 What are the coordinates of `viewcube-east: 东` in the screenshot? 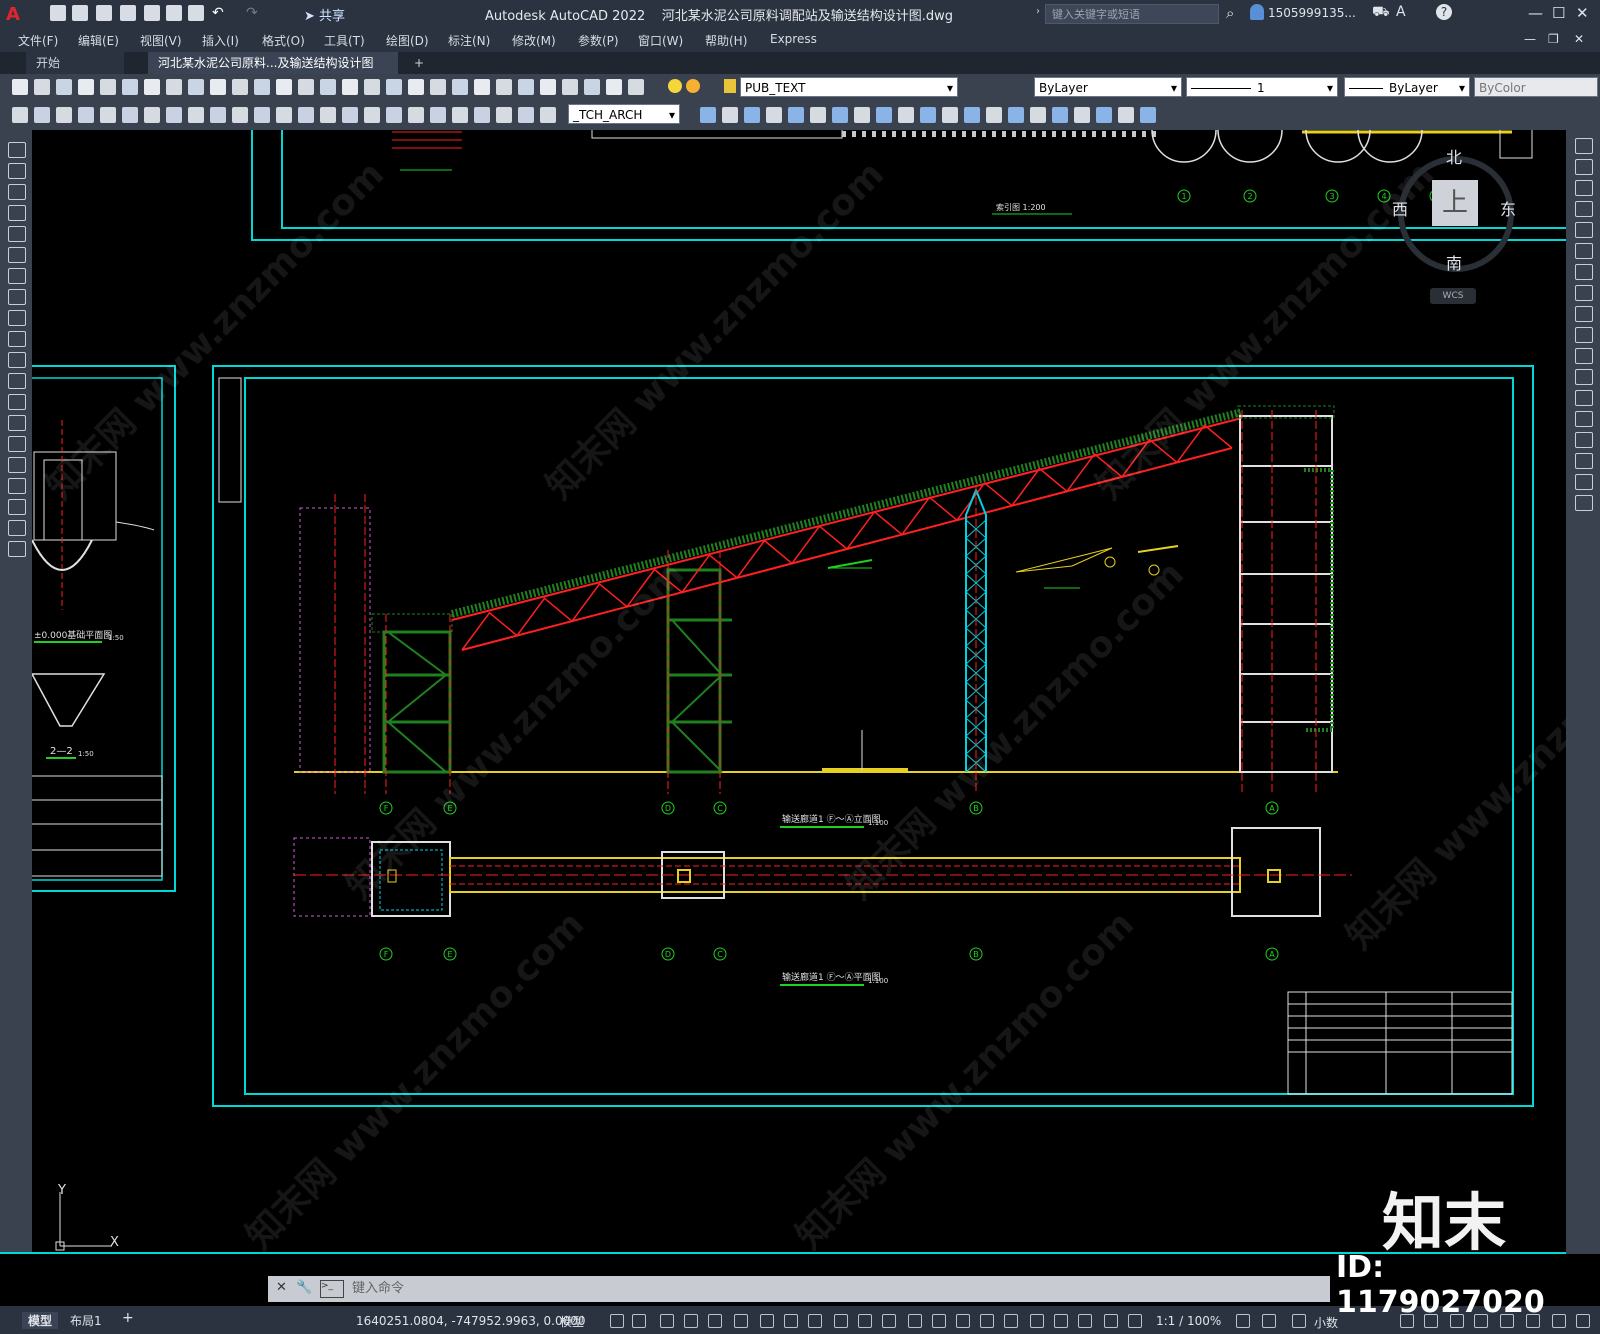 It's located at (1508, 208).